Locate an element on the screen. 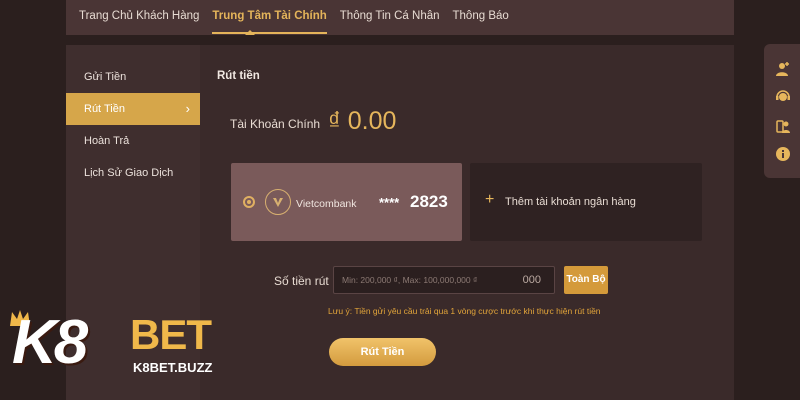 The image size is (800, 400). bank-name: Vietcombank is located at coordinates (326, 204).